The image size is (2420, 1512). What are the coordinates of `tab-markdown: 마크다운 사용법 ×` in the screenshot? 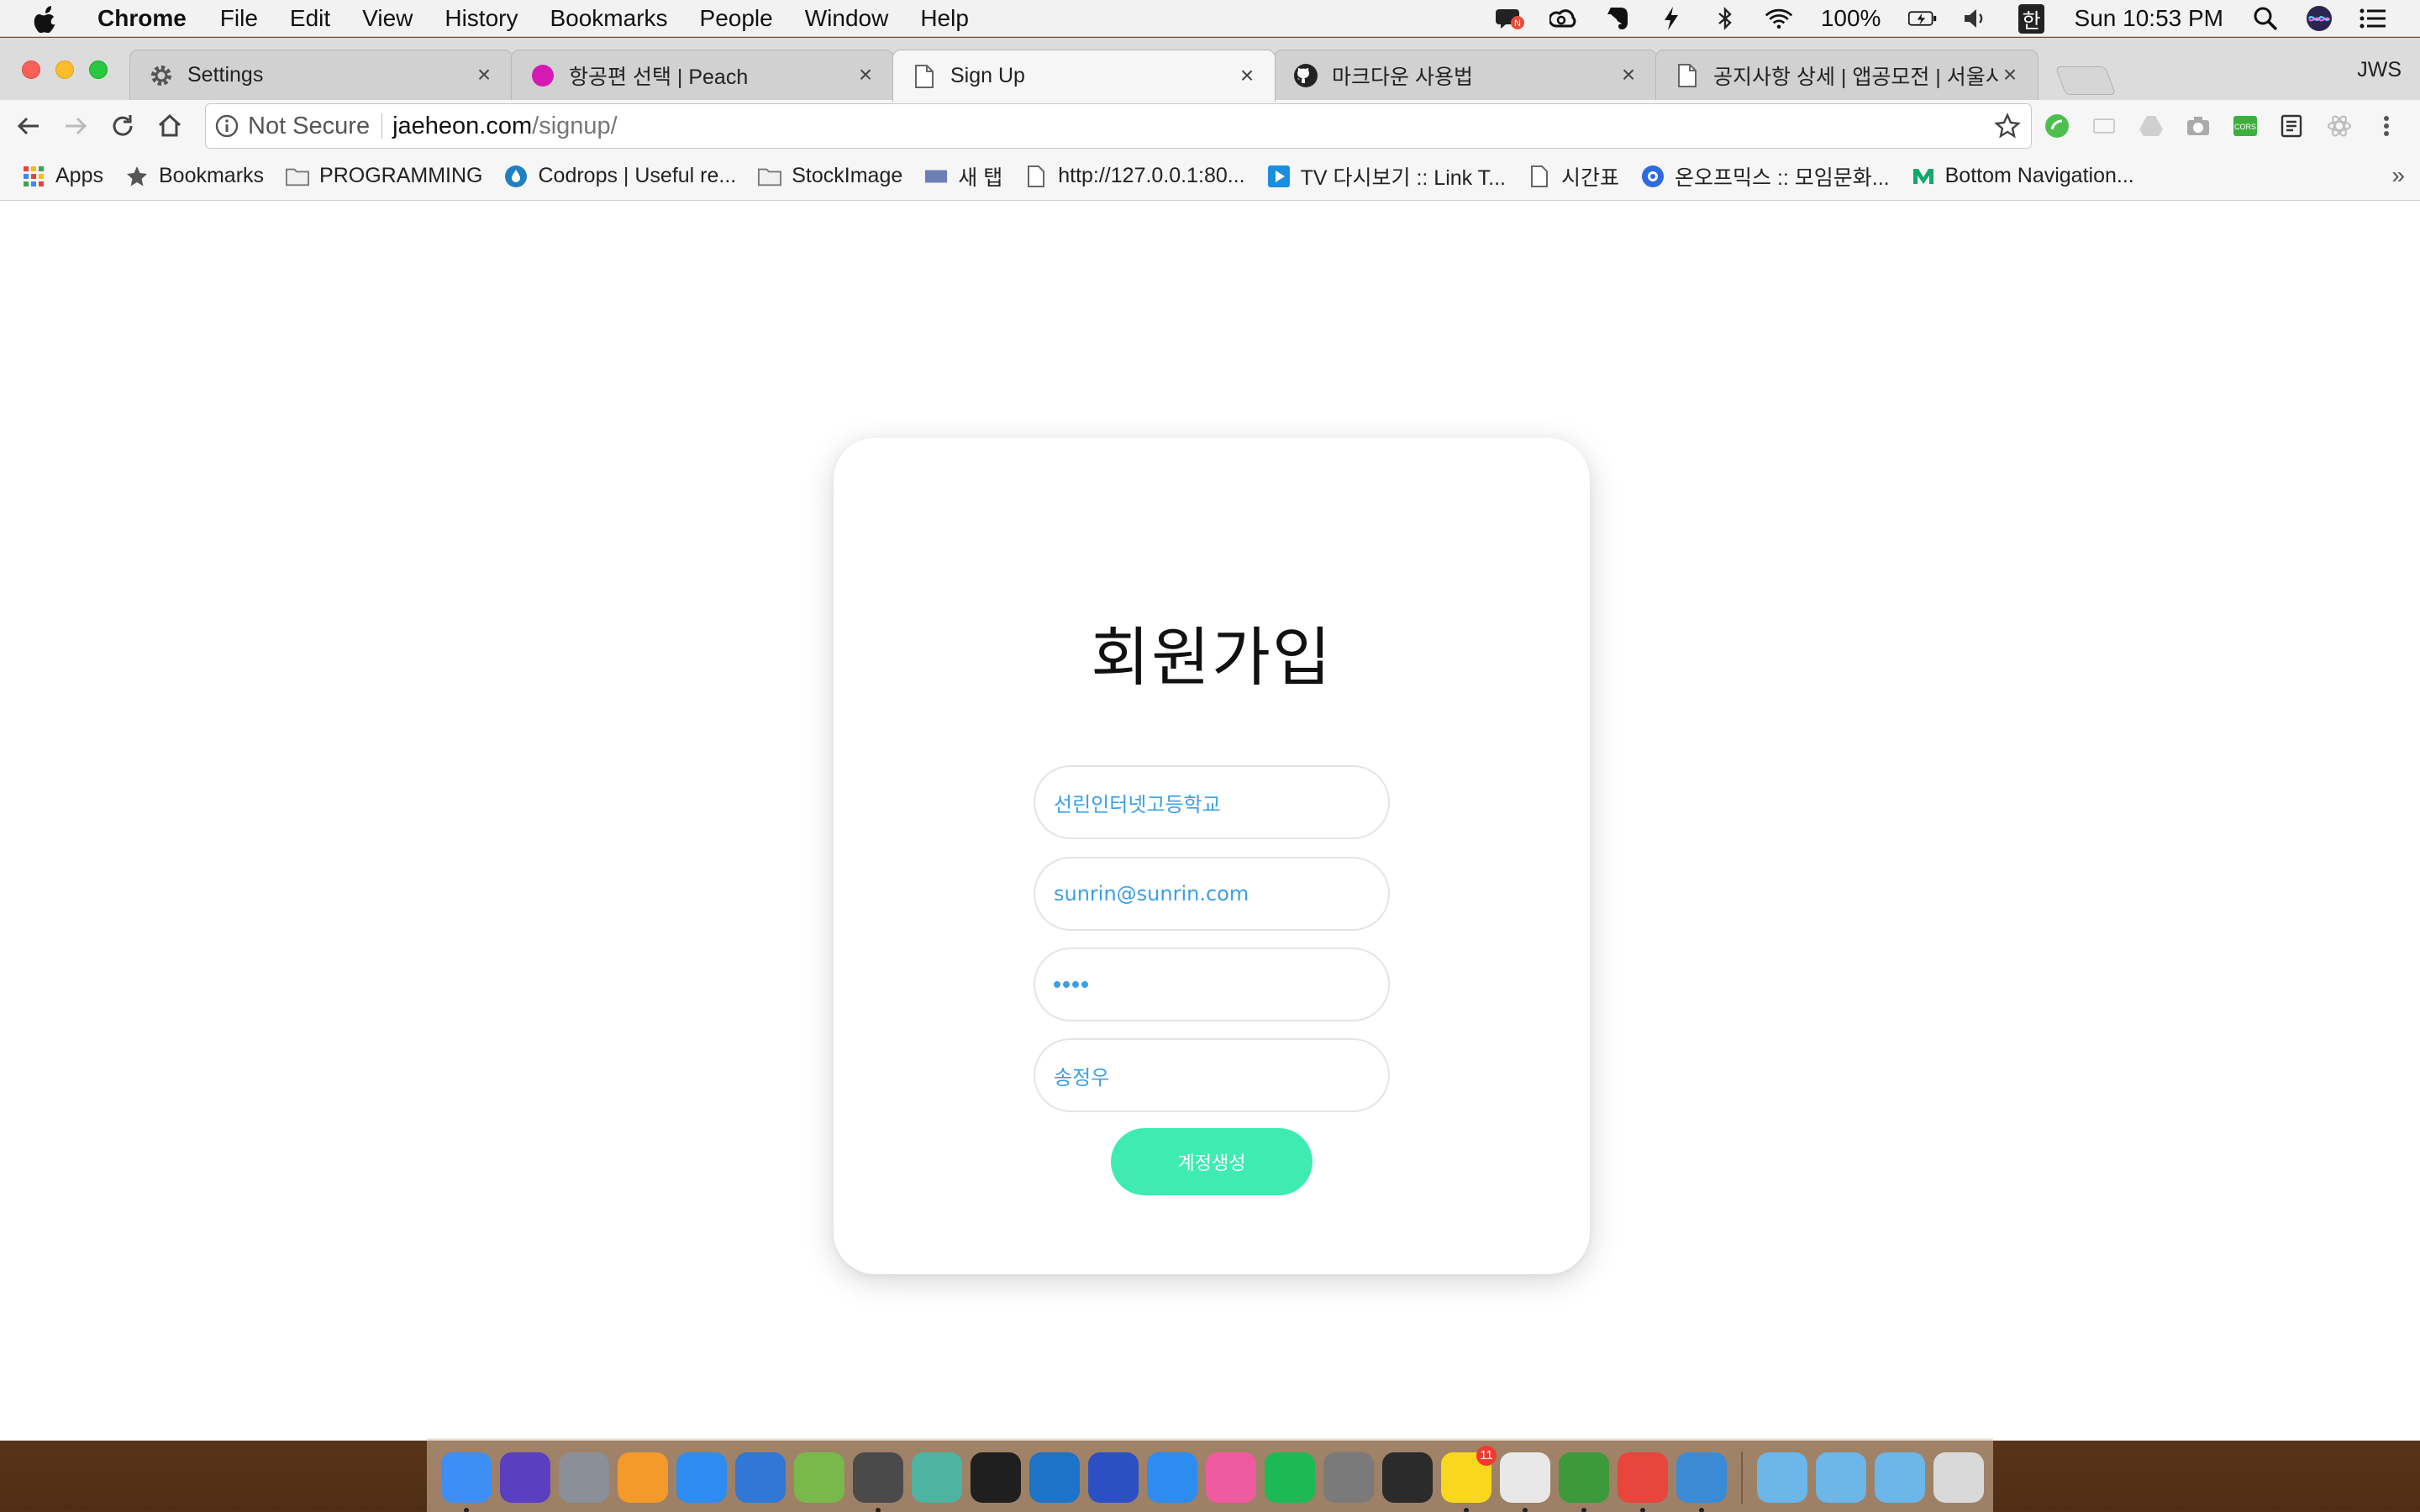 It's located at (1466, 75).